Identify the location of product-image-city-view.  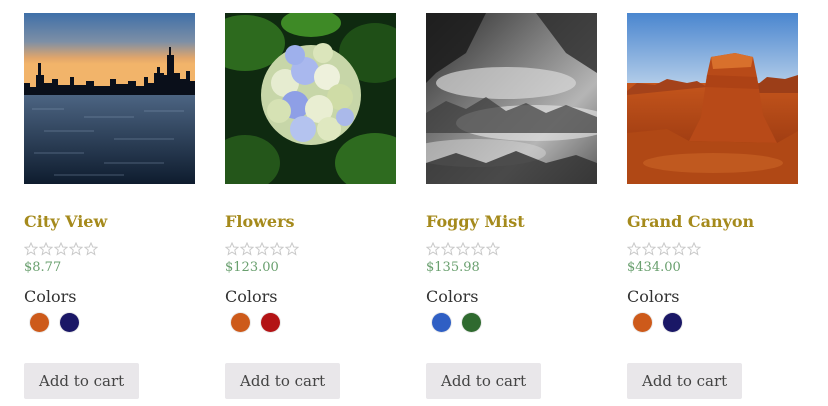
(109, 98).